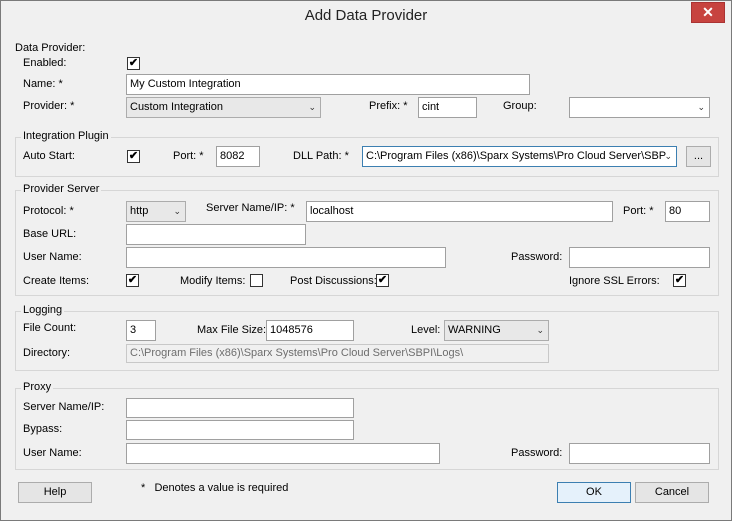 Image resolution: width=732 pixels, height=521 pixels. What do you see at coordinates (333, 281) in the screenshot?
I see `post-discussions-label: Post Discussions:` at bounding box center [333, 281].